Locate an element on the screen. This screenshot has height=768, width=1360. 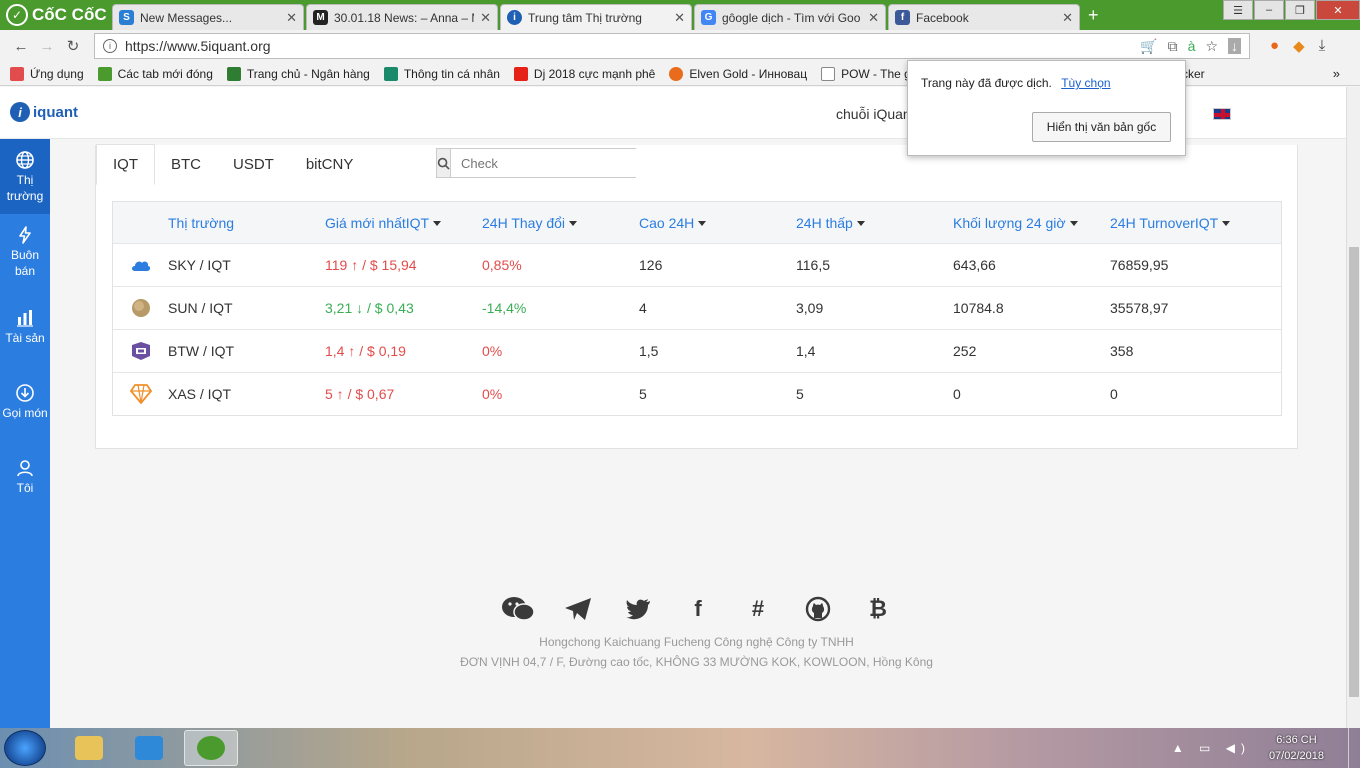
table-row: XAS / IQT 5 ↑ / $ 0,67 0% 5 5 0 0 is located at coordinates (697, 393).